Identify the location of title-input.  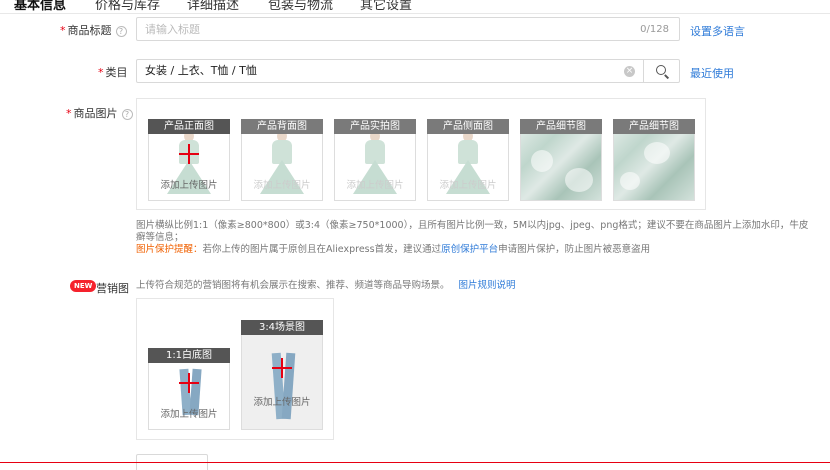
(362, 29).